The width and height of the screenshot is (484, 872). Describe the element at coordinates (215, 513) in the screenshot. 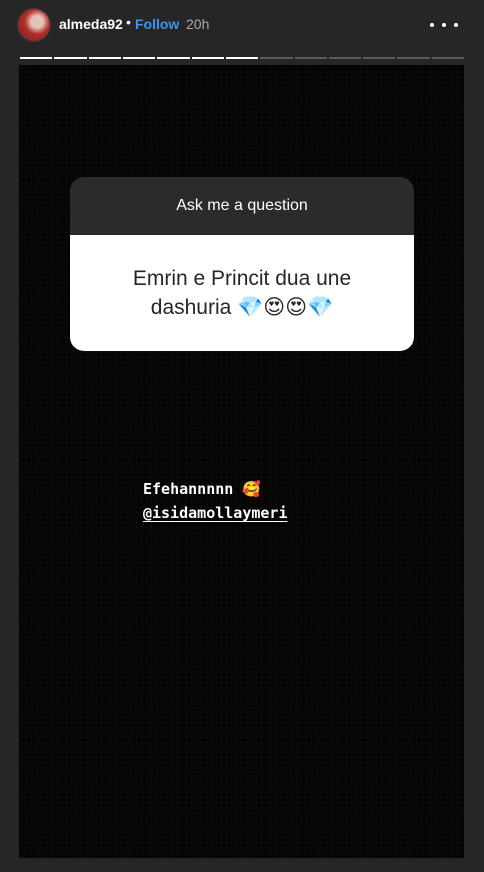

I see `mention-link: @isidamollaymeri` at that location.